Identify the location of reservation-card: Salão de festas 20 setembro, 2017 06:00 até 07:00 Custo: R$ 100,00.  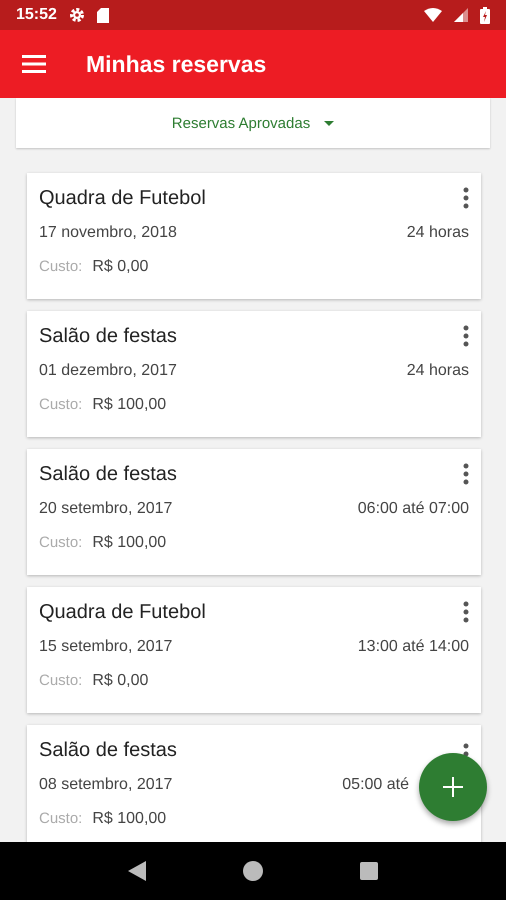
(254, 512).